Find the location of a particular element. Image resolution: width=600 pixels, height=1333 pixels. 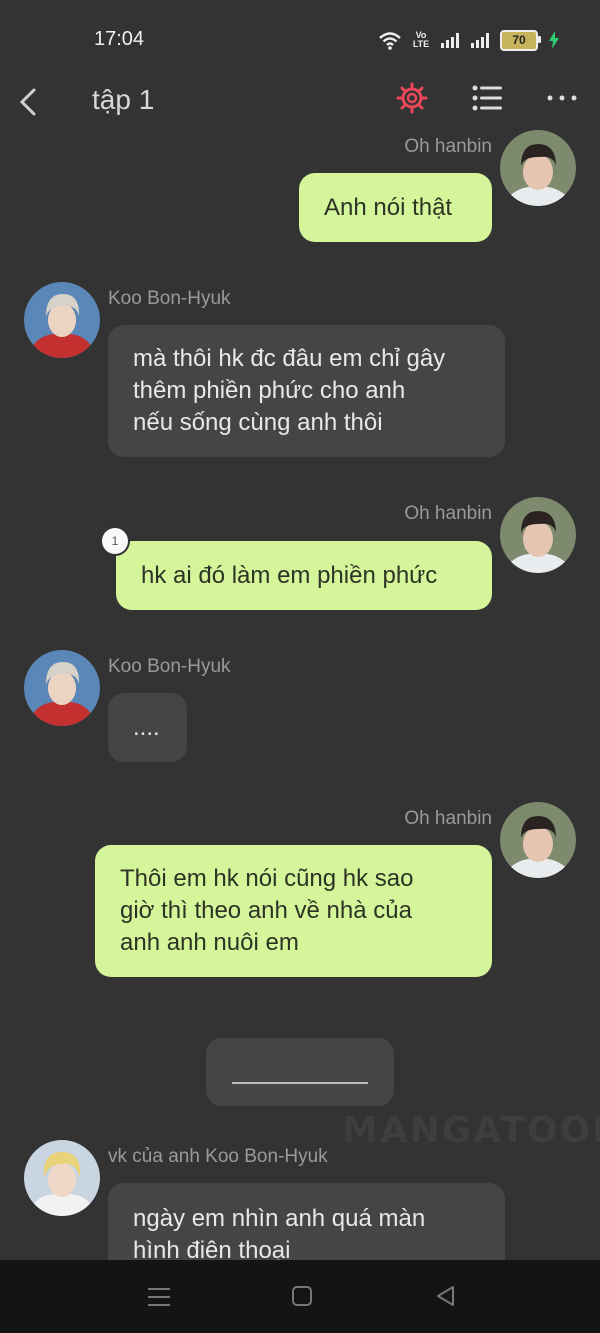

status-time: 17:04 is located at coordinates (119, 39).